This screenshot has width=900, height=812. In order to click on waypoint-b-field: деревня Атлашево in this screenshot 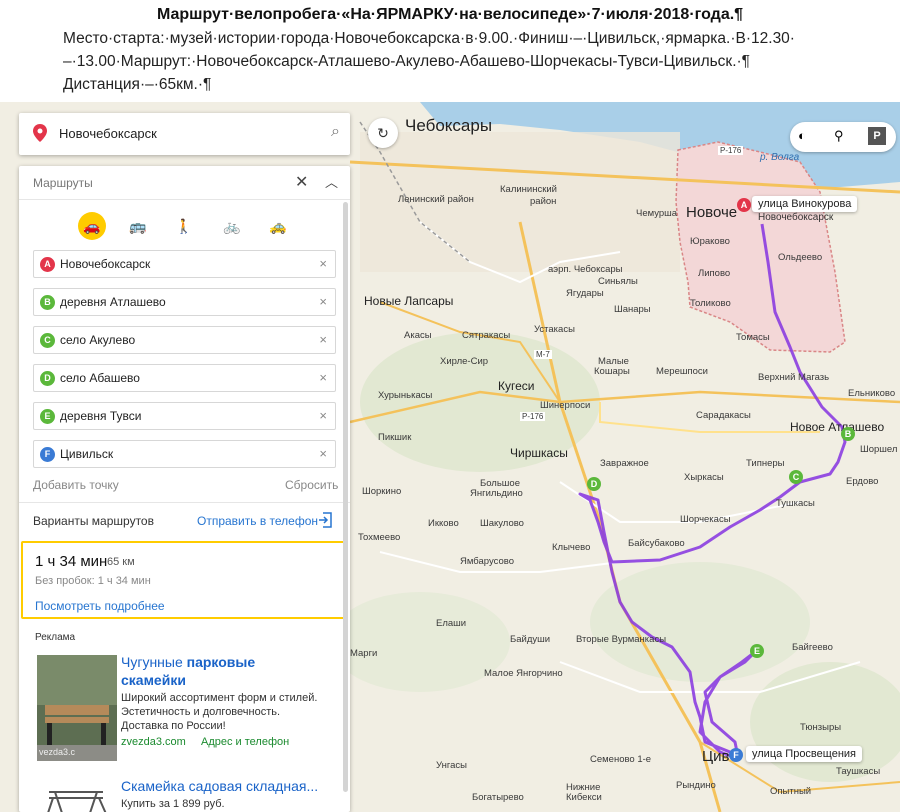, I will do `click(113, 302)`.